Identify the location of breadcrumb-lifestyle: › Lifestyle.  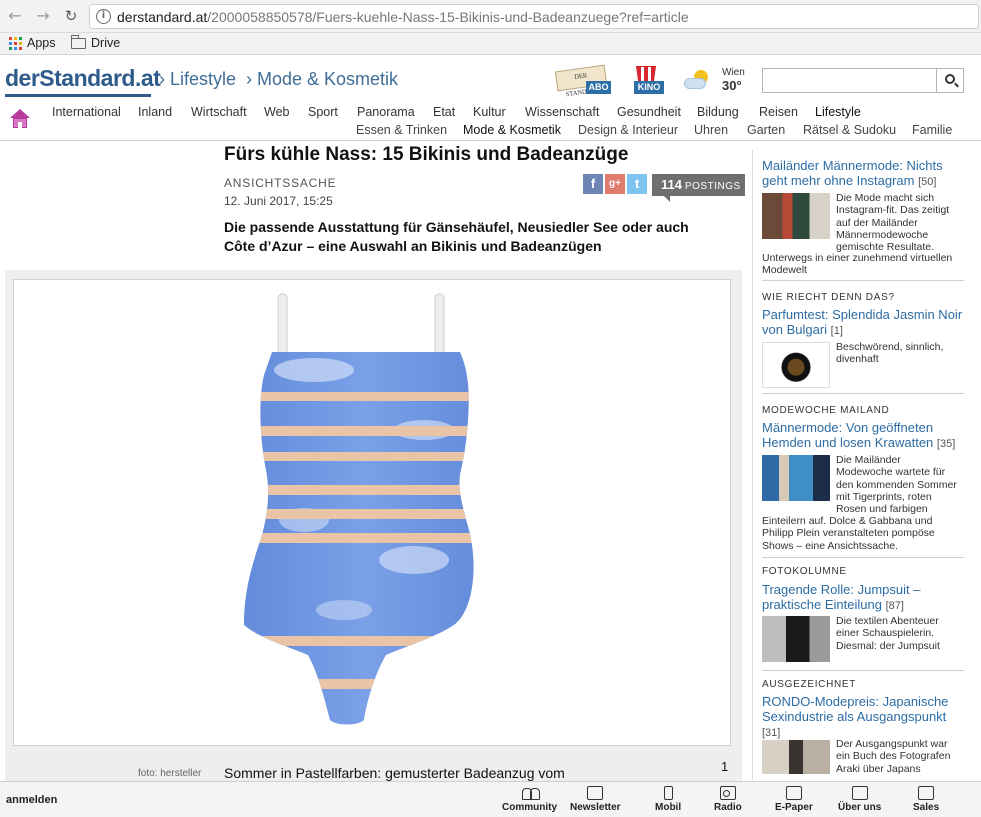
(197, 79).